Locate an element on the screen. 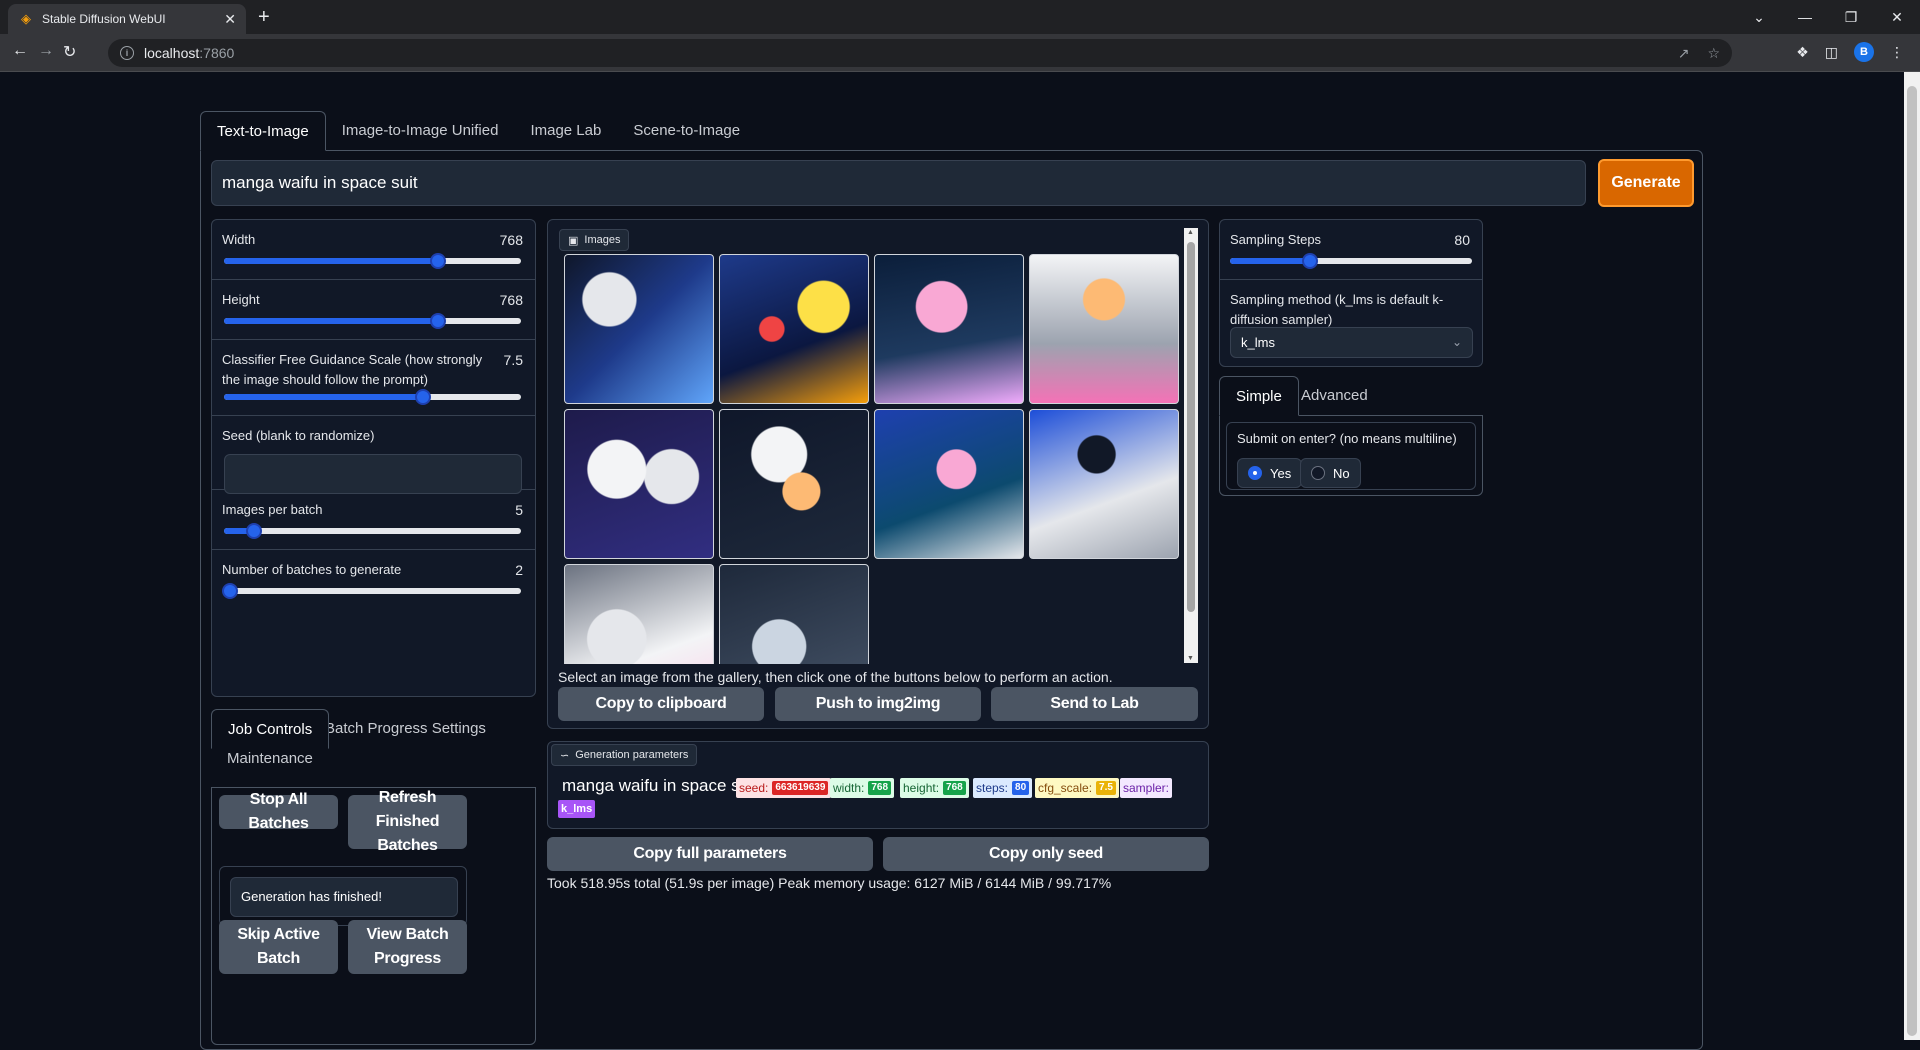 The image size is (1920, 1050). reload-icon: ↻ is located at coordinates (69, 52).